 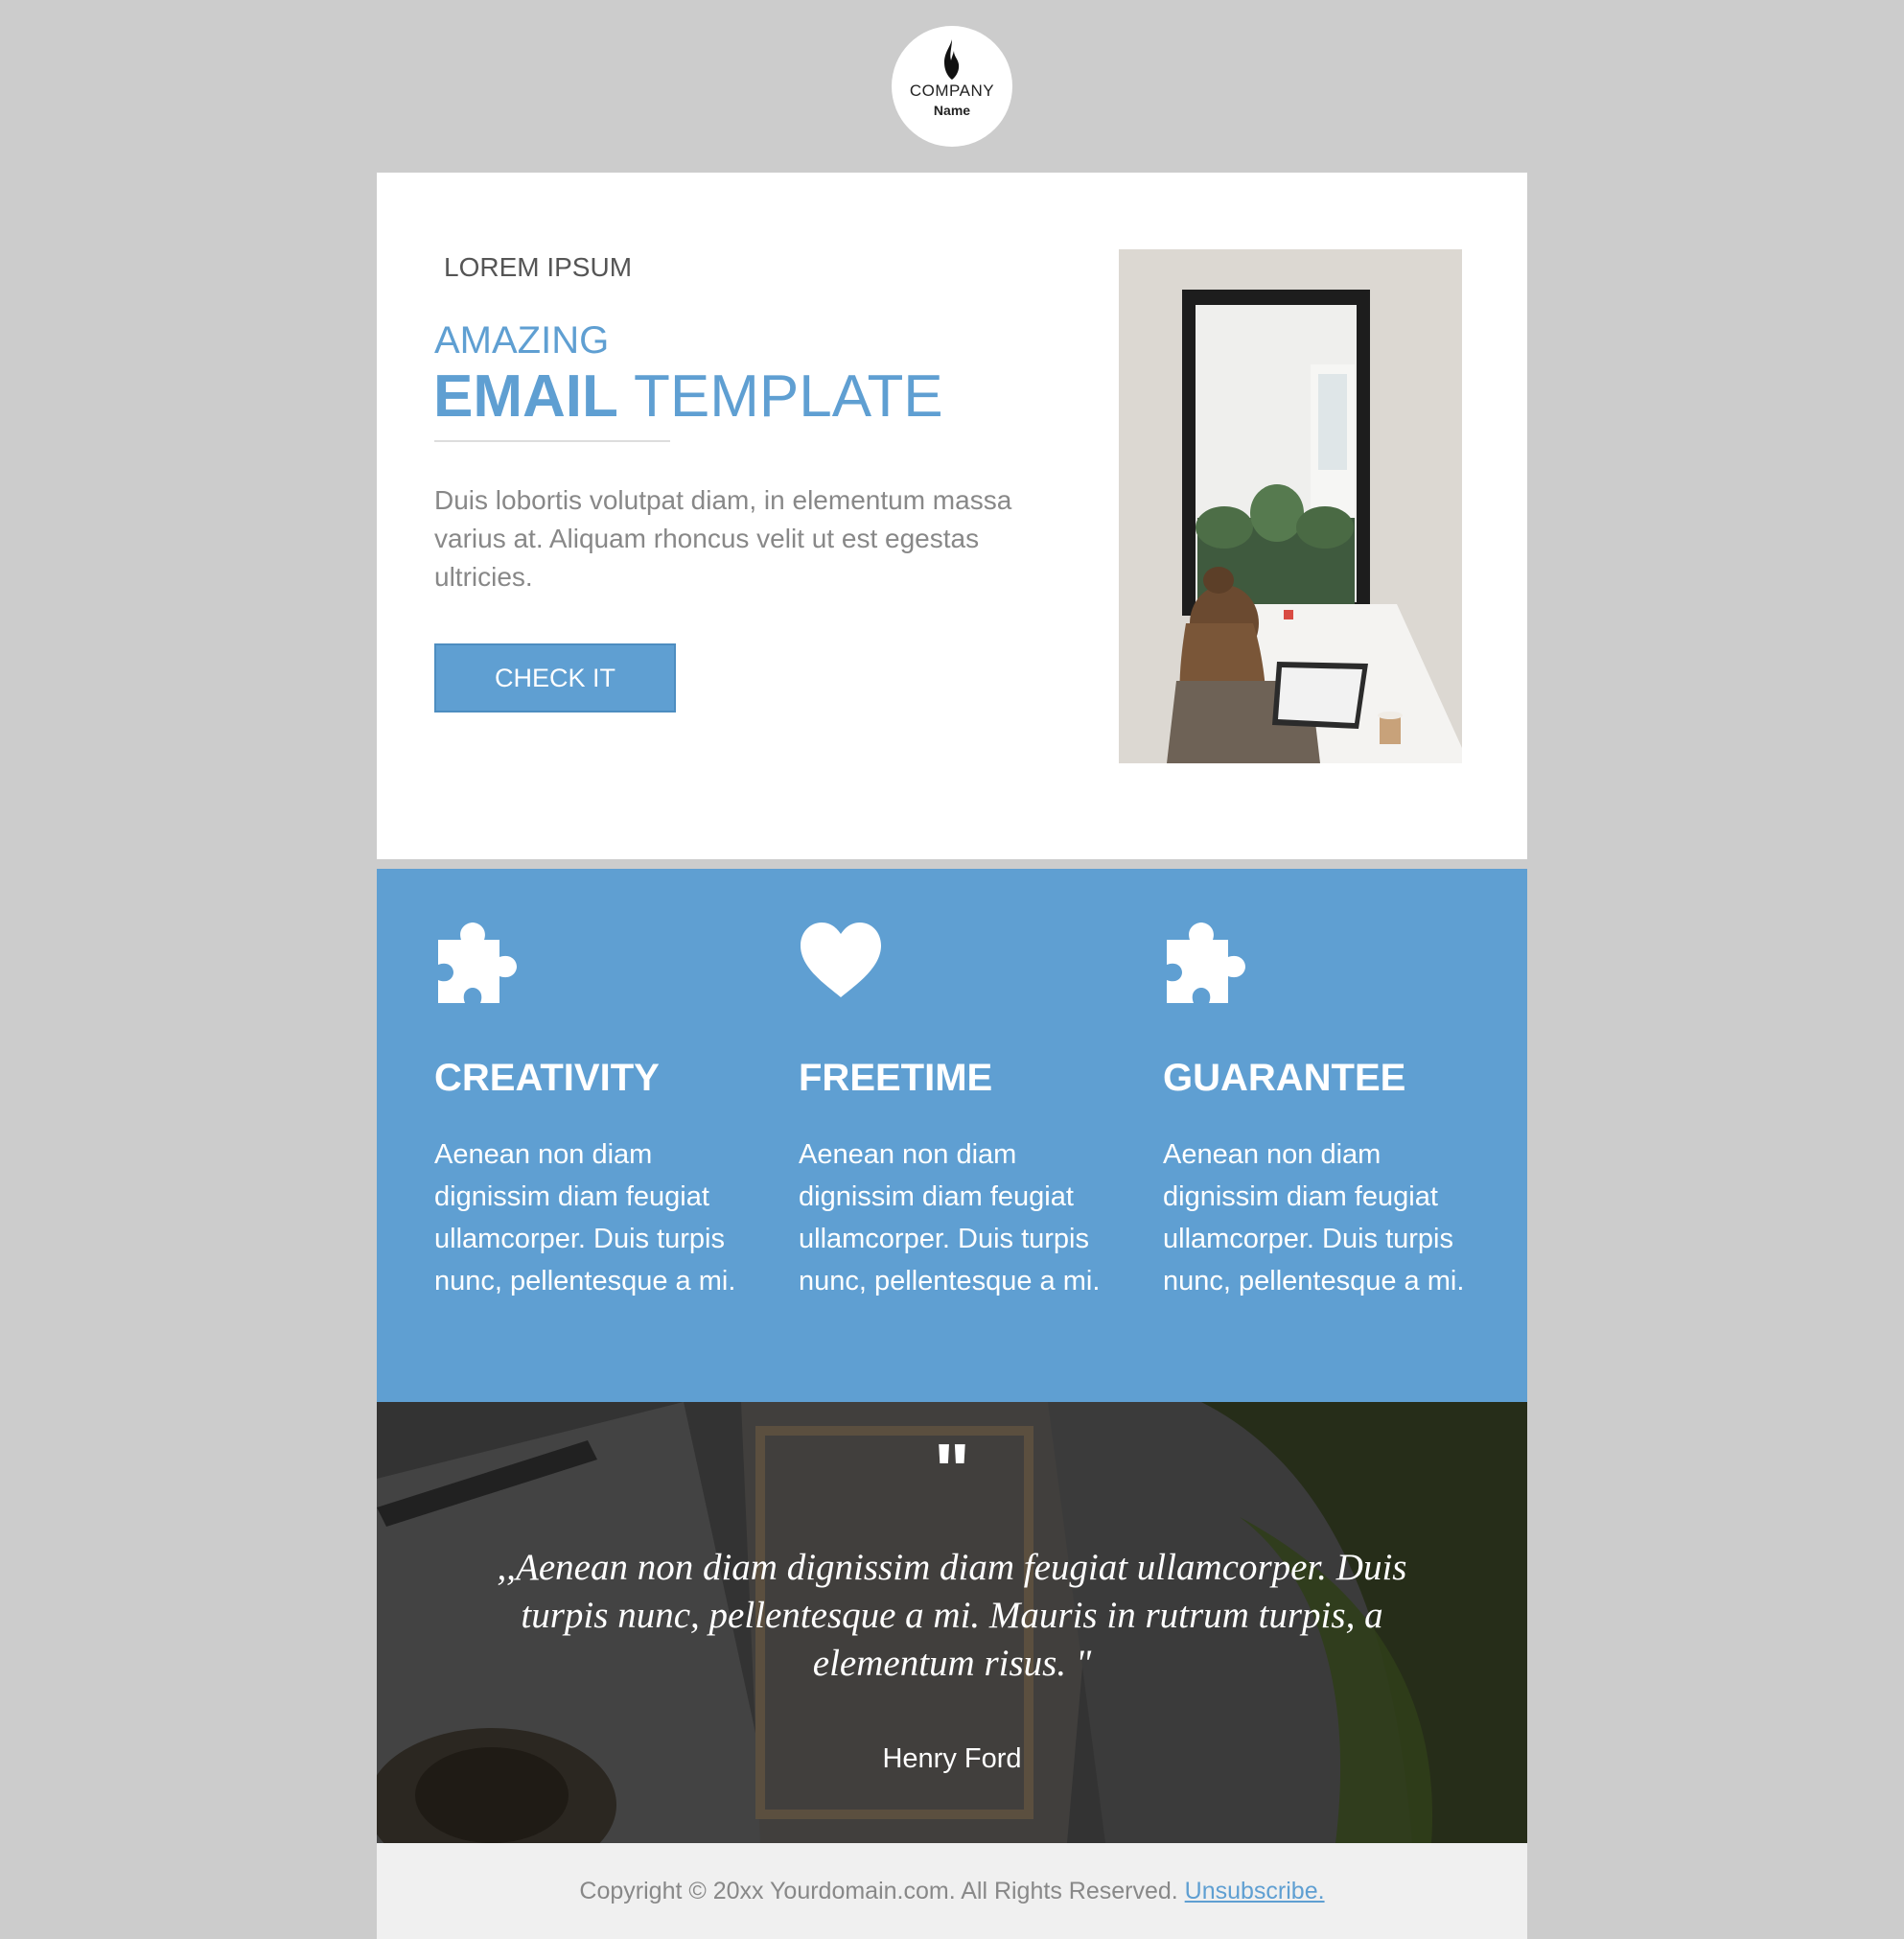 I want to click on hero-title-small: AMAZING, so click(x=522, y=340).